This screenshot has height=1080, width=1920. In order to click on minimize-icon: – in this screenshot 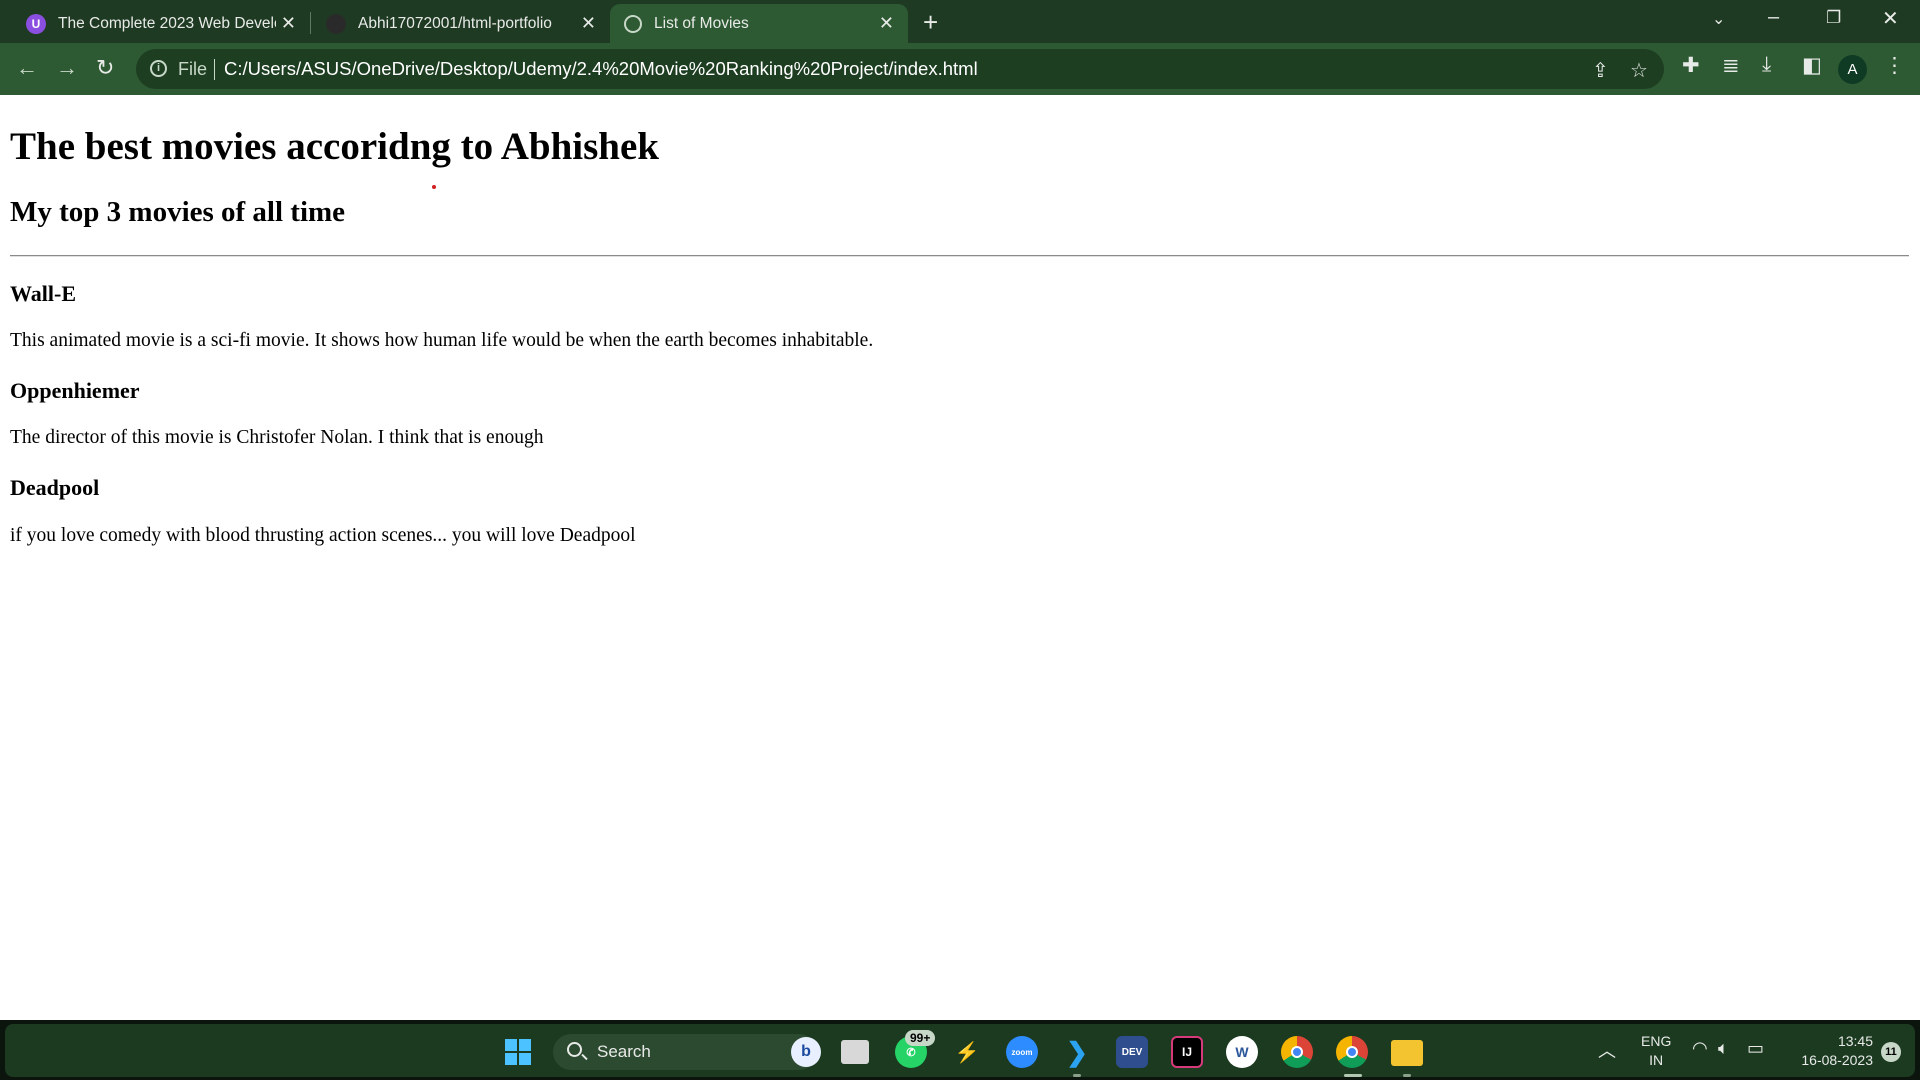, I will do `click(1773, 17)`.